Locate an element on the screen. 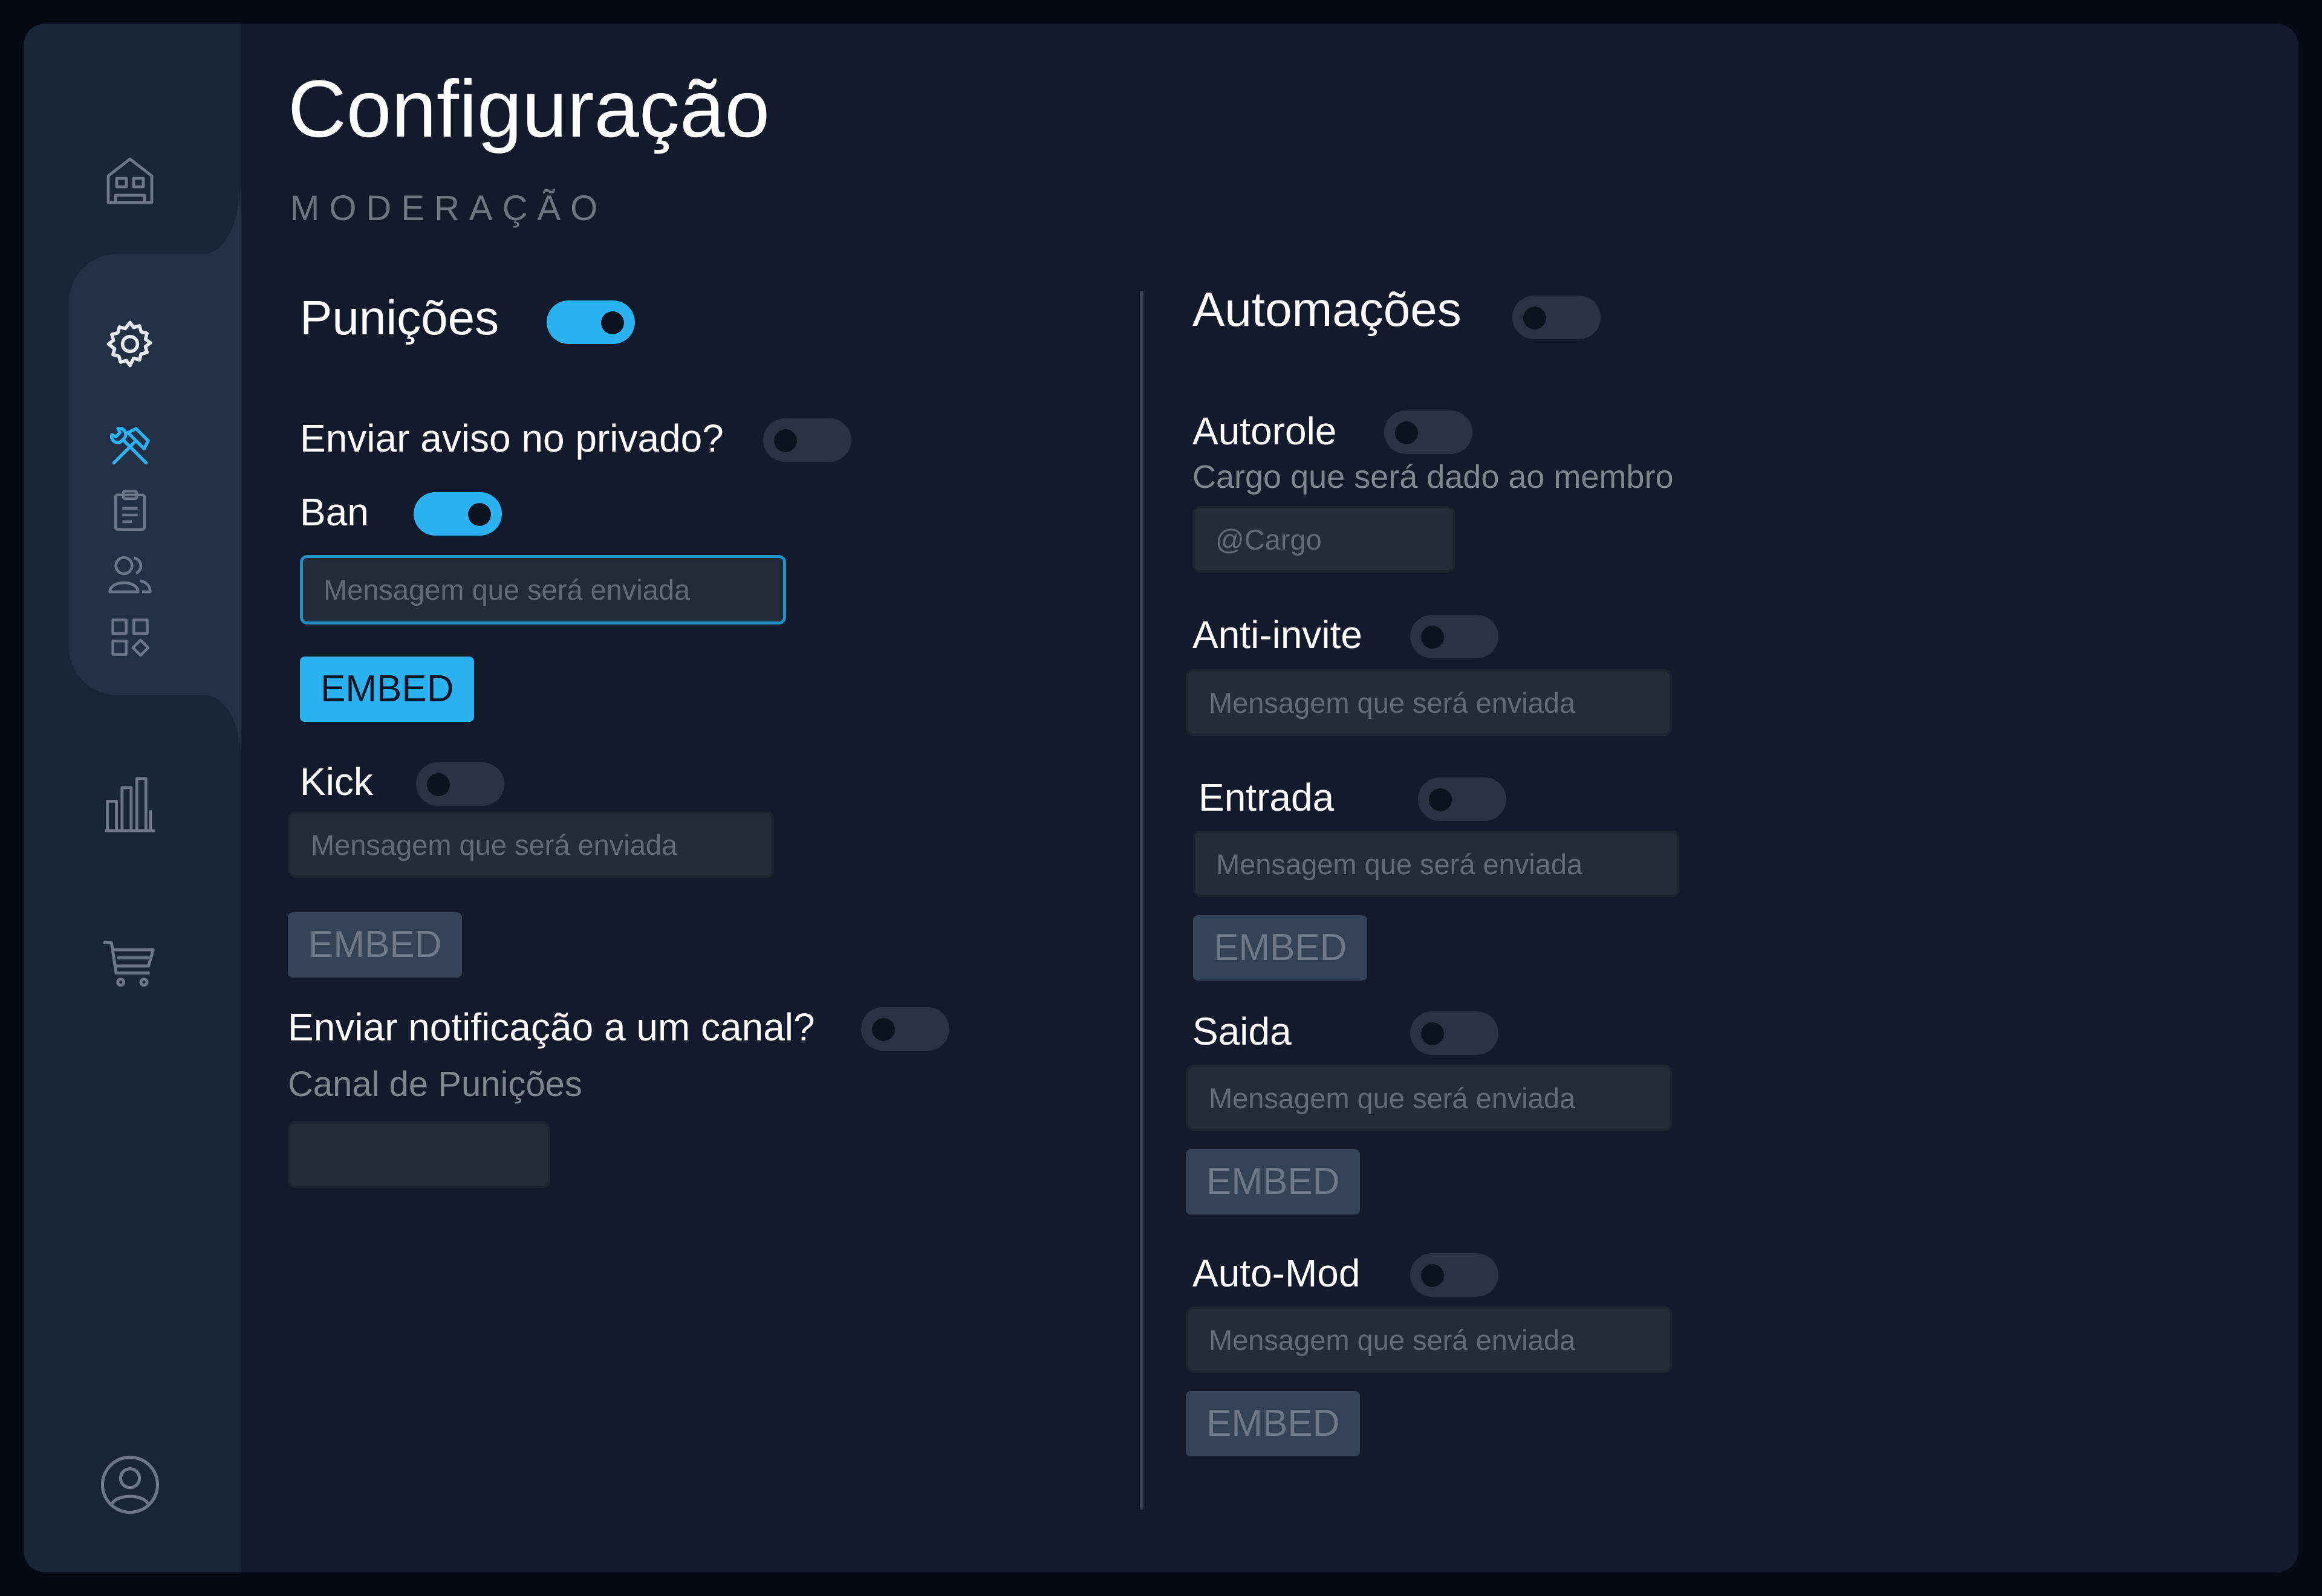  channel-notice-toggle is located at coordinates (905, 1029).